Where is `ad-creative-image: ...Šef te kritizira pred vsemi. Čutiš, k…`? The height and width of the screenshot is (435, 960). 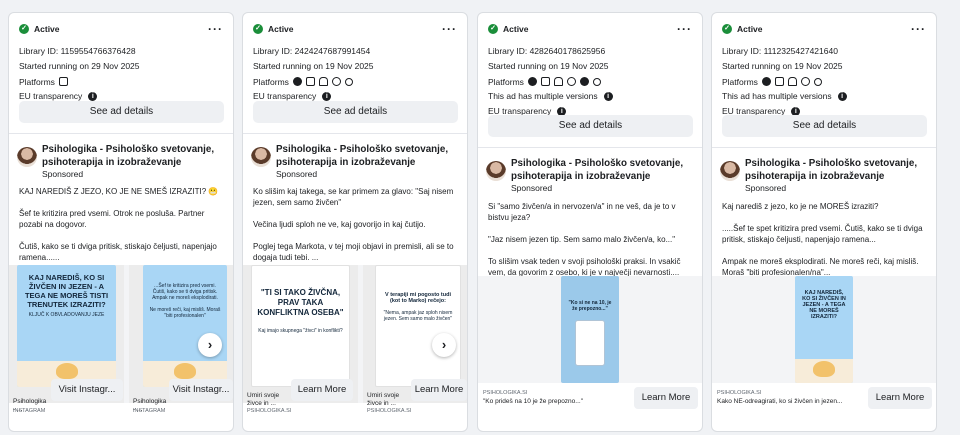 ad-creative-image: ...Šef te kritizira pred vsemi. Čutiš, k… is located at coordinates (185, 326).